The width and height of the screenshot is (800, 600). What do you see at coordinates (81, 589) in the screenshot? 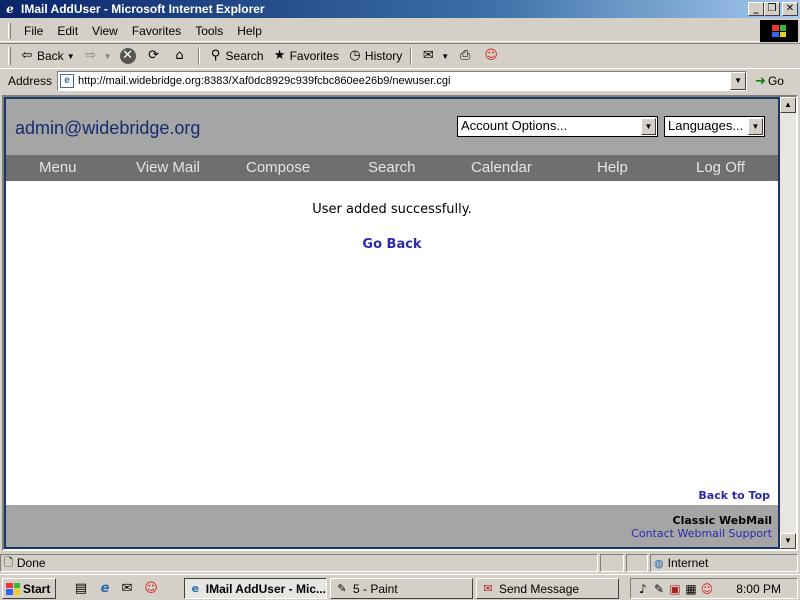
I see `show-desktop-icon: ▤` at bounding box center [81, 589].